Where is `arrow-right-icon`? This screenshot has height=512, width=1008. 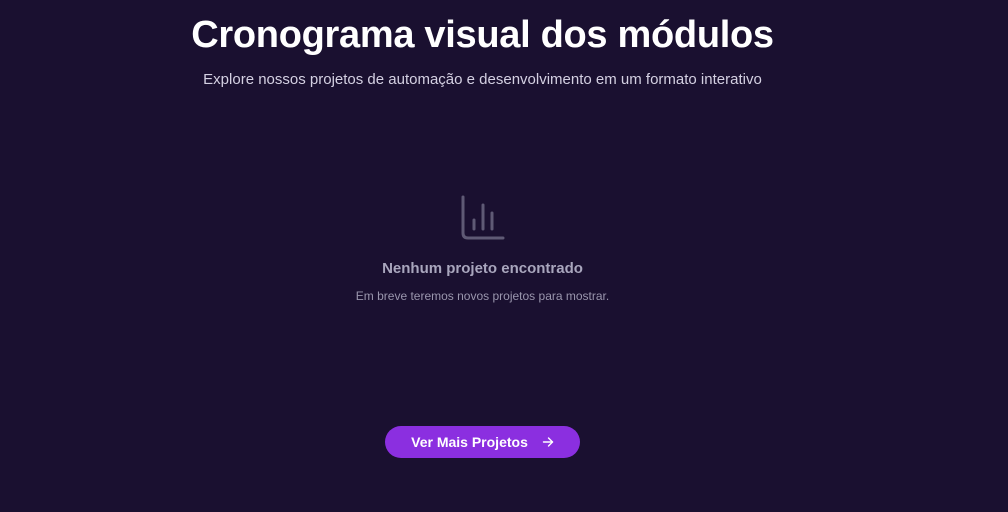 arrow-right-icon is located at coordinates (548, 442).